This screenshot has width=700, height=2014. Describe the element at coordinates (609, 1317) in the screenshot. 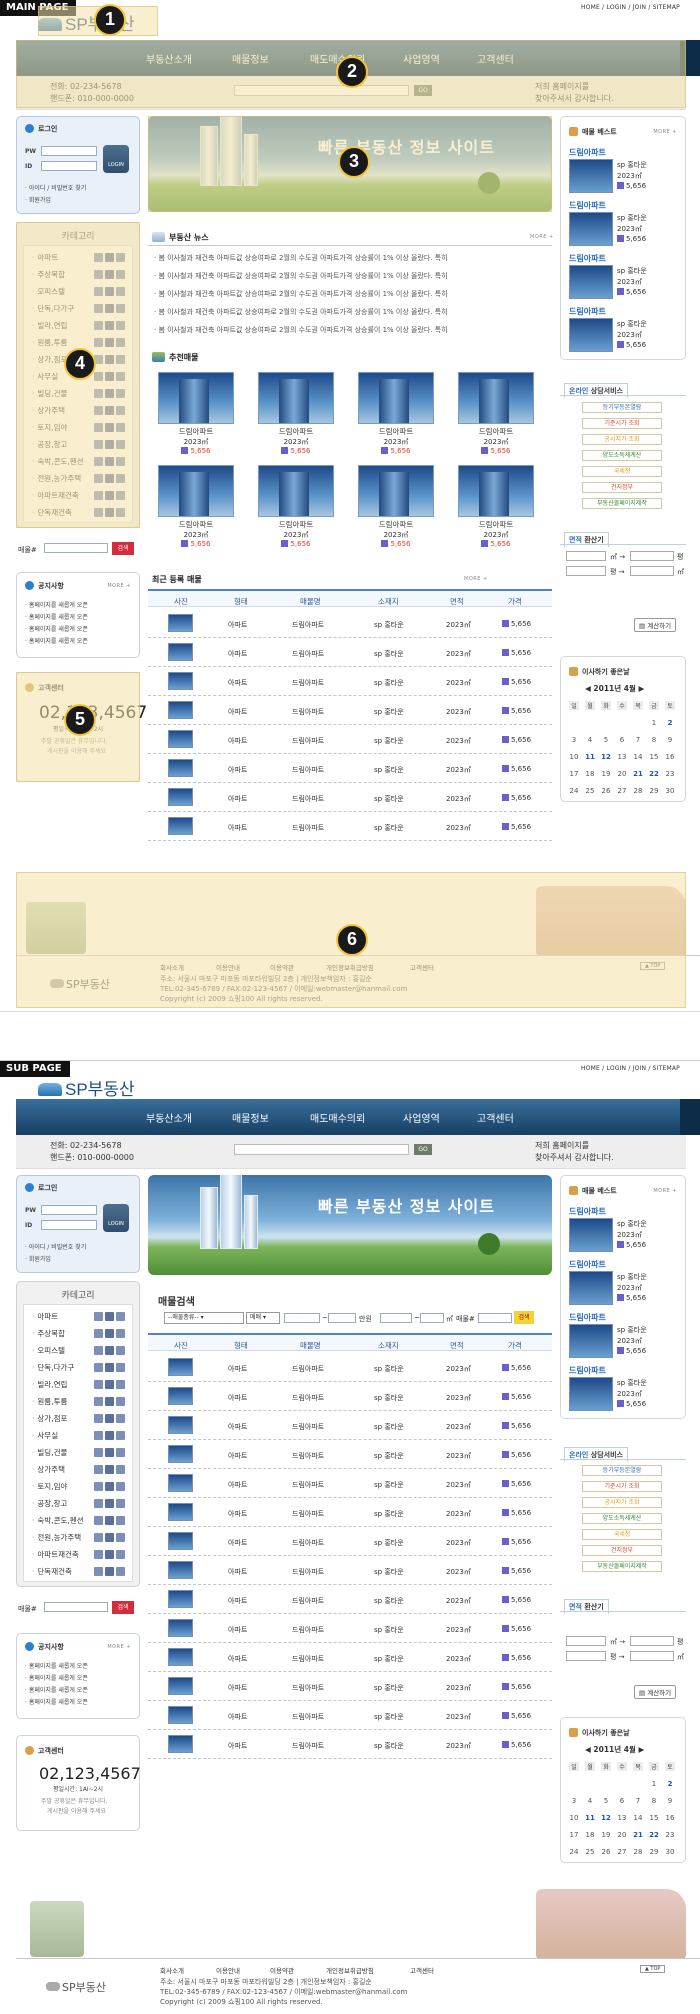

I see `best-item-name: 드림아파트` at that location.